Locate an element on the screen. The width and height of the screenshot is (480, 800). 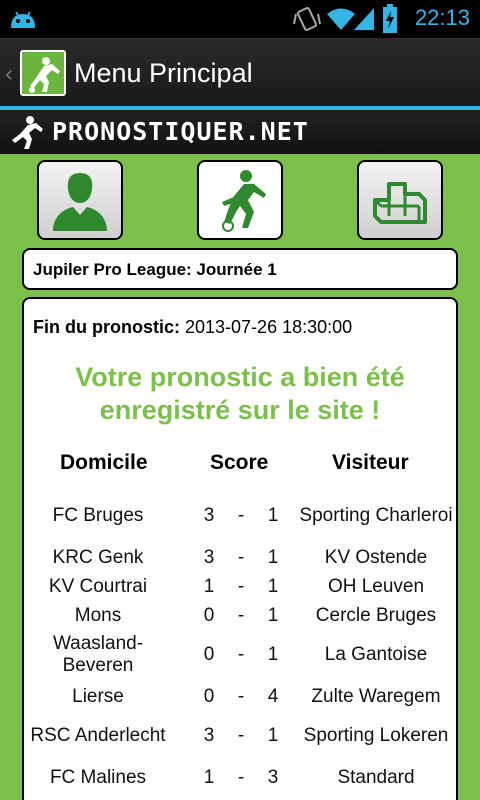
home-team: Waasland-Beveren is located at coordinates (98, 654).